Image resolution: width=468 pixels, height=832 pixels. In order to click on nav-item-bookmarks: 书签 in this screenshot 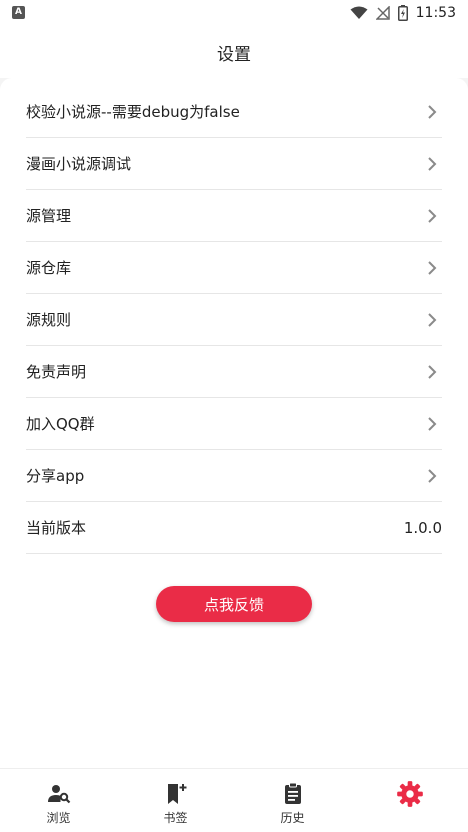, I will do `click(175, 800)`.